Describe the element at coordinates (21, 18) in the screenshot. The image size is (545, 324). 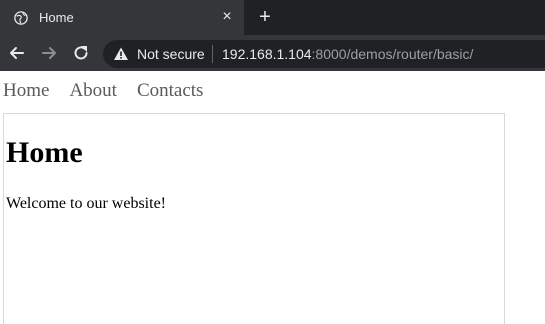
I see `globe-icon` at that location.